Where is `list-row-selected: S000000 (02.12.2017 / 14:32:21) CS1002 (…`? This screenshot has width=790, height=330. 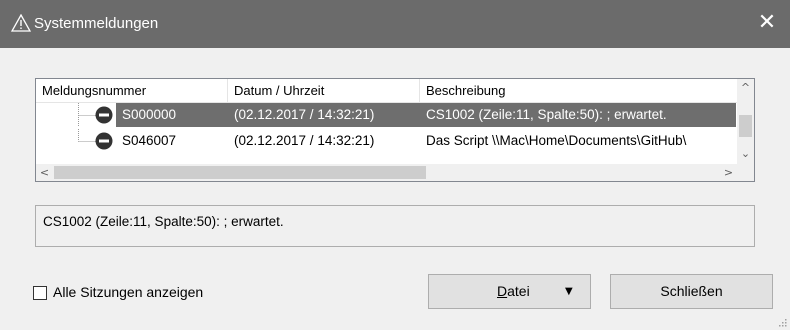
list-row-selected: S000000 (02.12.2017 / 14:32:21) CS1002 (… is located at coordinates (386, 115).